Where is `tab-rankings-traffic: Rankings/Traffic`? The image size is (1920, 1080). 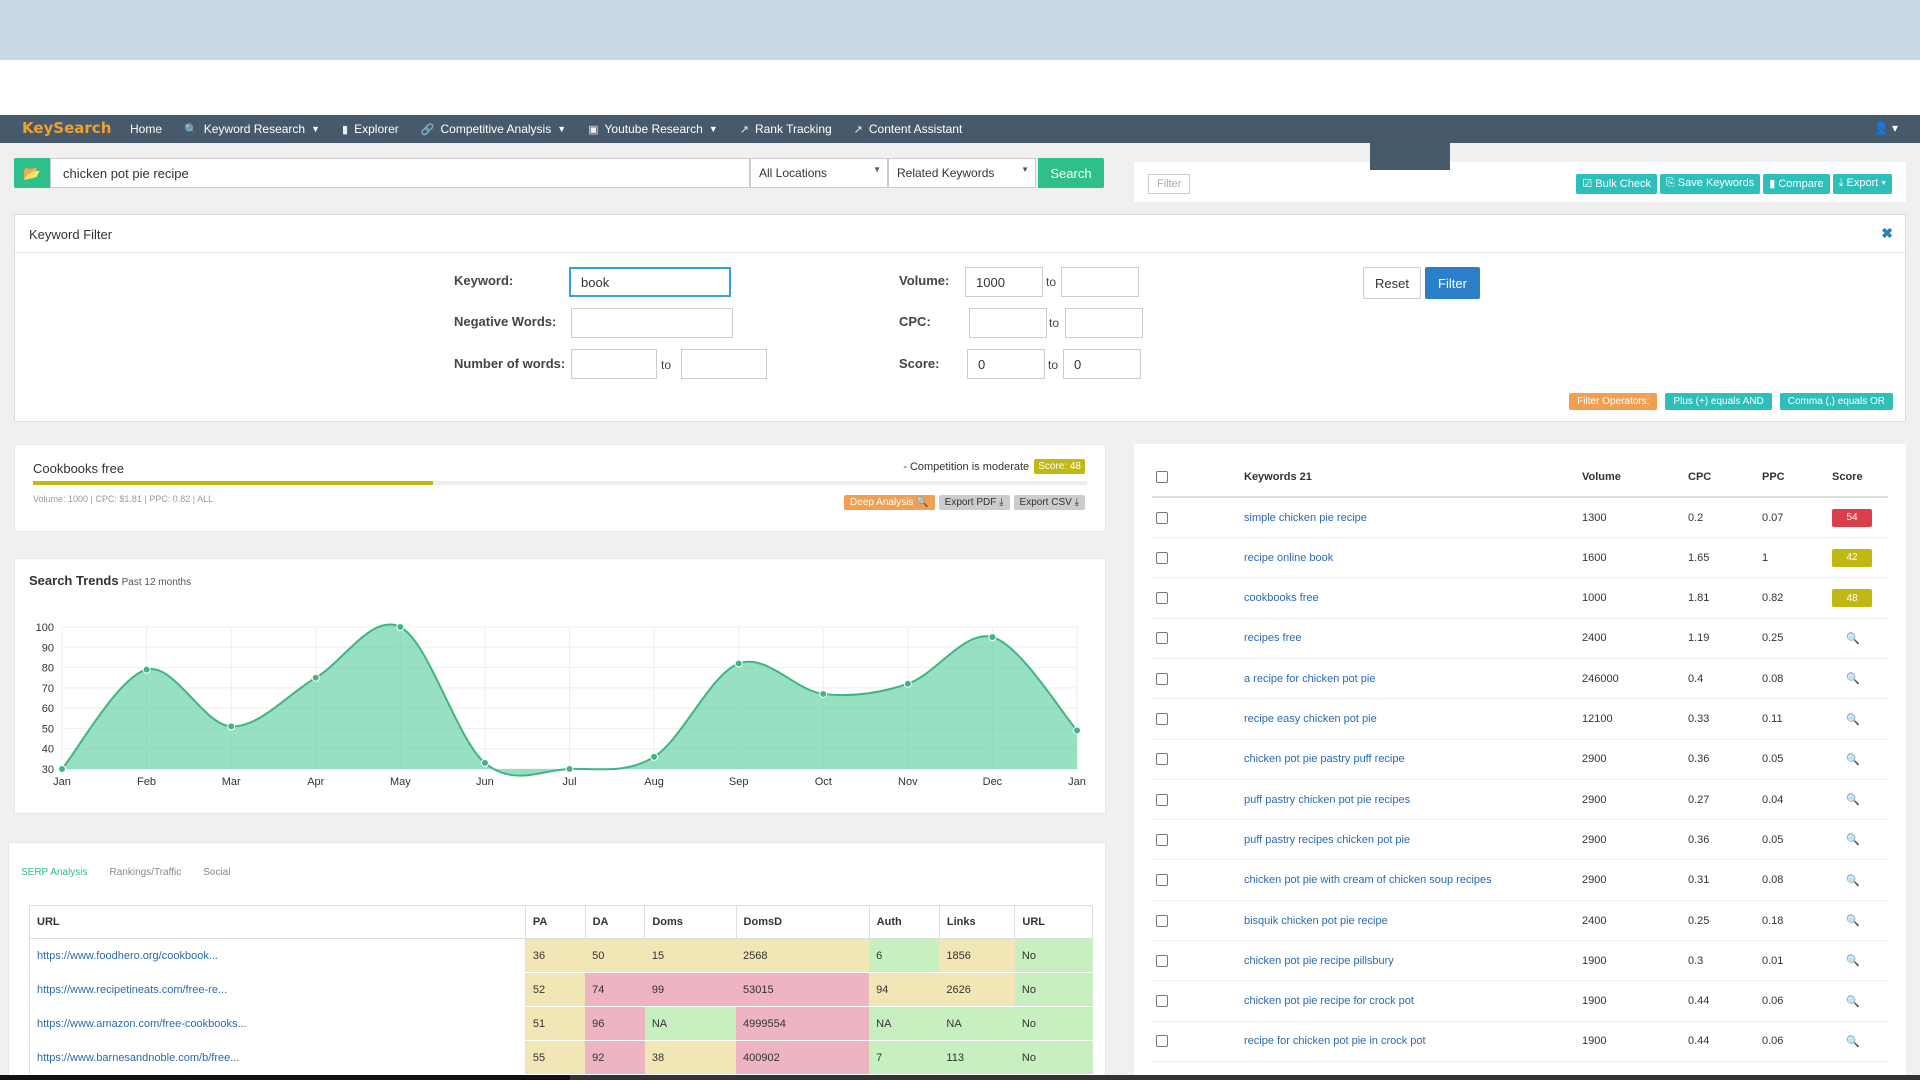
tab-rankings-traffic: Rankings/Traffic is located at coordinates (146, 872).